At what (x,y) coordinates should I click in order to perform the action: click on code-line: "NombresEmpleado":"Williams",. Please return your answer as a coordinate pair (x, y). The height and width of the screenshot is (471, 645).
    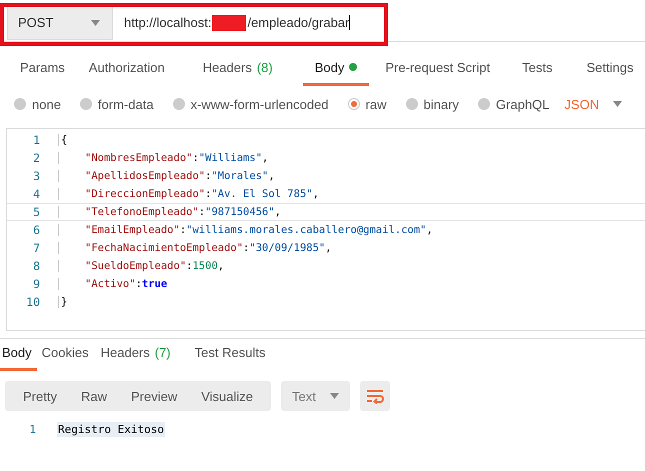
    Looking at the image, I should click on (163, 158).